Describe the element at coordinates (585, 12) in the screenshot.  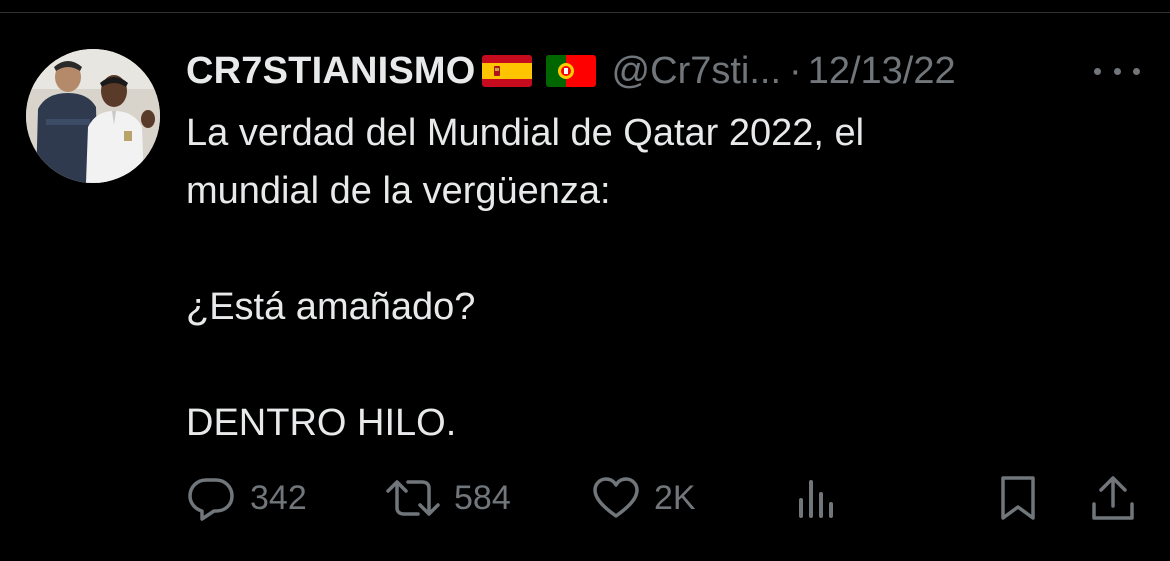
I see `top-divider` at that location.